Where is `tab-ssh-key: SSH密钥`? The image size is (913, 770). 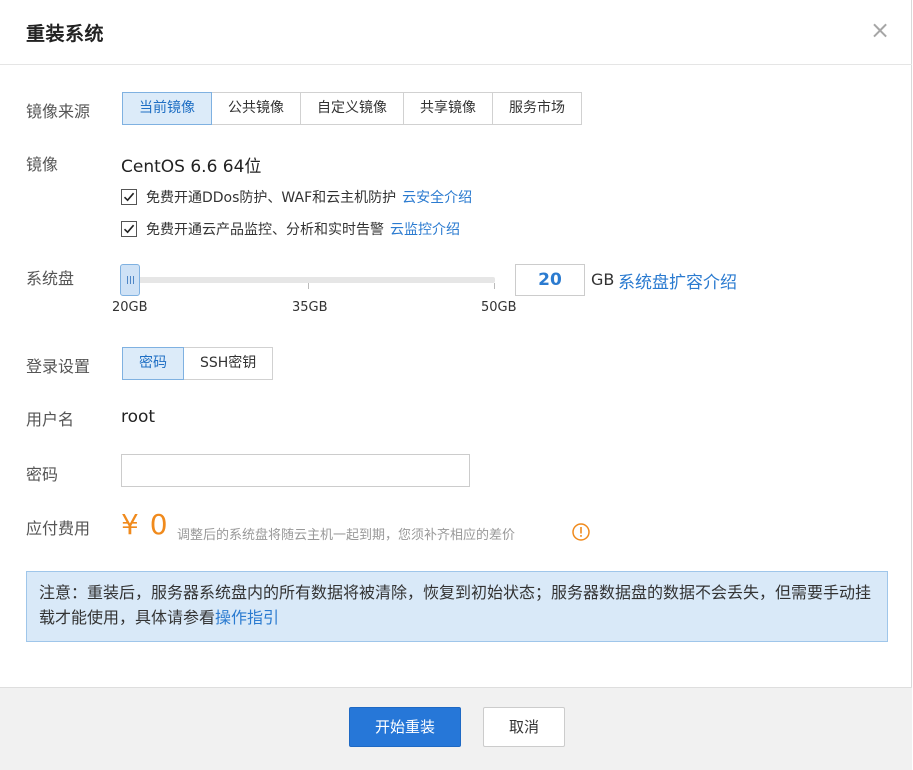 tab-ssh-key: SSH密钥 is located at coordinates (229, 363).